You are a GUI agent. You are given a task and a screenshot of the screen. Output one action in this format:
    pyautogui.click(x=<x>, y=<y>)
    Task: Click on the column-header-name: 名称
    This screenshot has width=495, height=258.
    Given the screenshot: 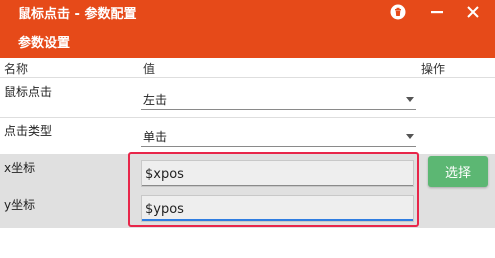 What is the action you would take?
    pyautogui.click(x=16, y=69)
    